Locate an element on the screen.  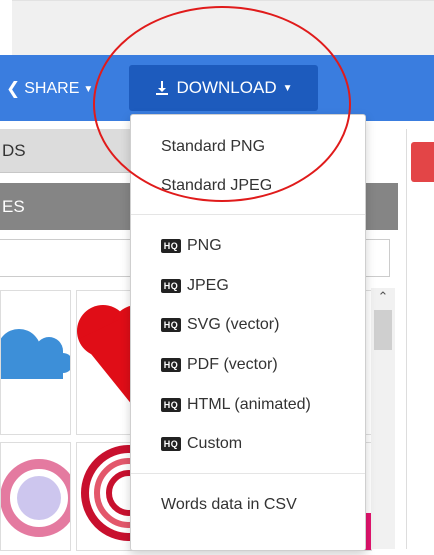
right-panel is located at coordinates (420, 339).